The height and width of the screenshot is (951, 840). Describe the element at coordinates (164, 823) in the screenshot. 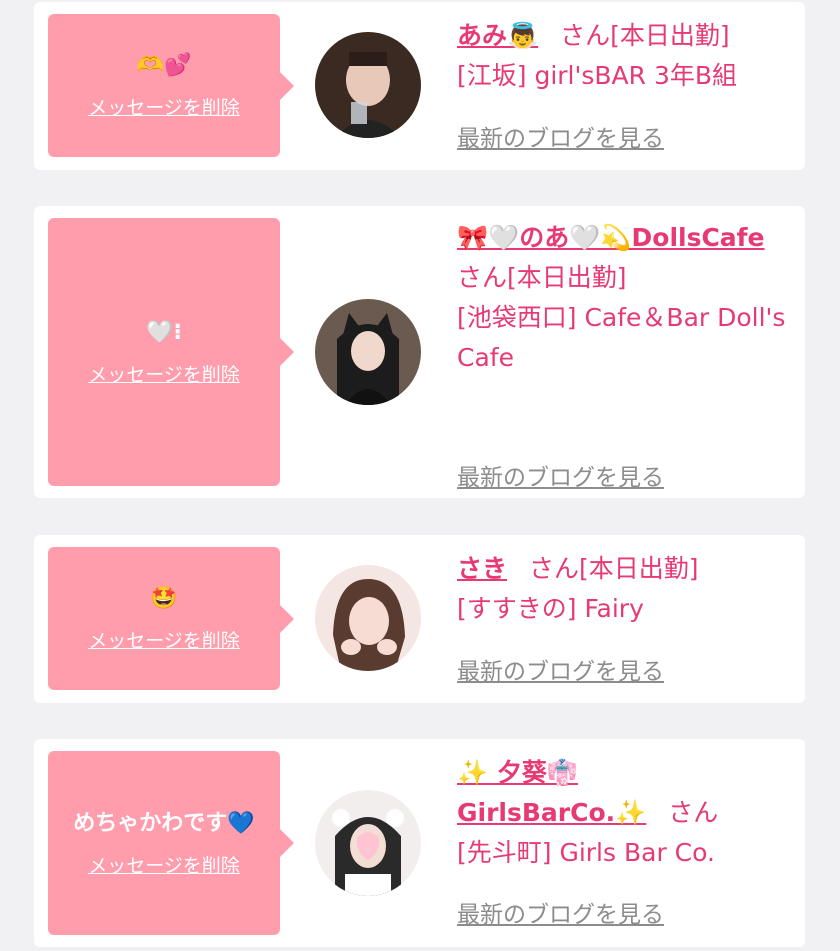

I see `message-text: めちゃかわです💙` at that location.